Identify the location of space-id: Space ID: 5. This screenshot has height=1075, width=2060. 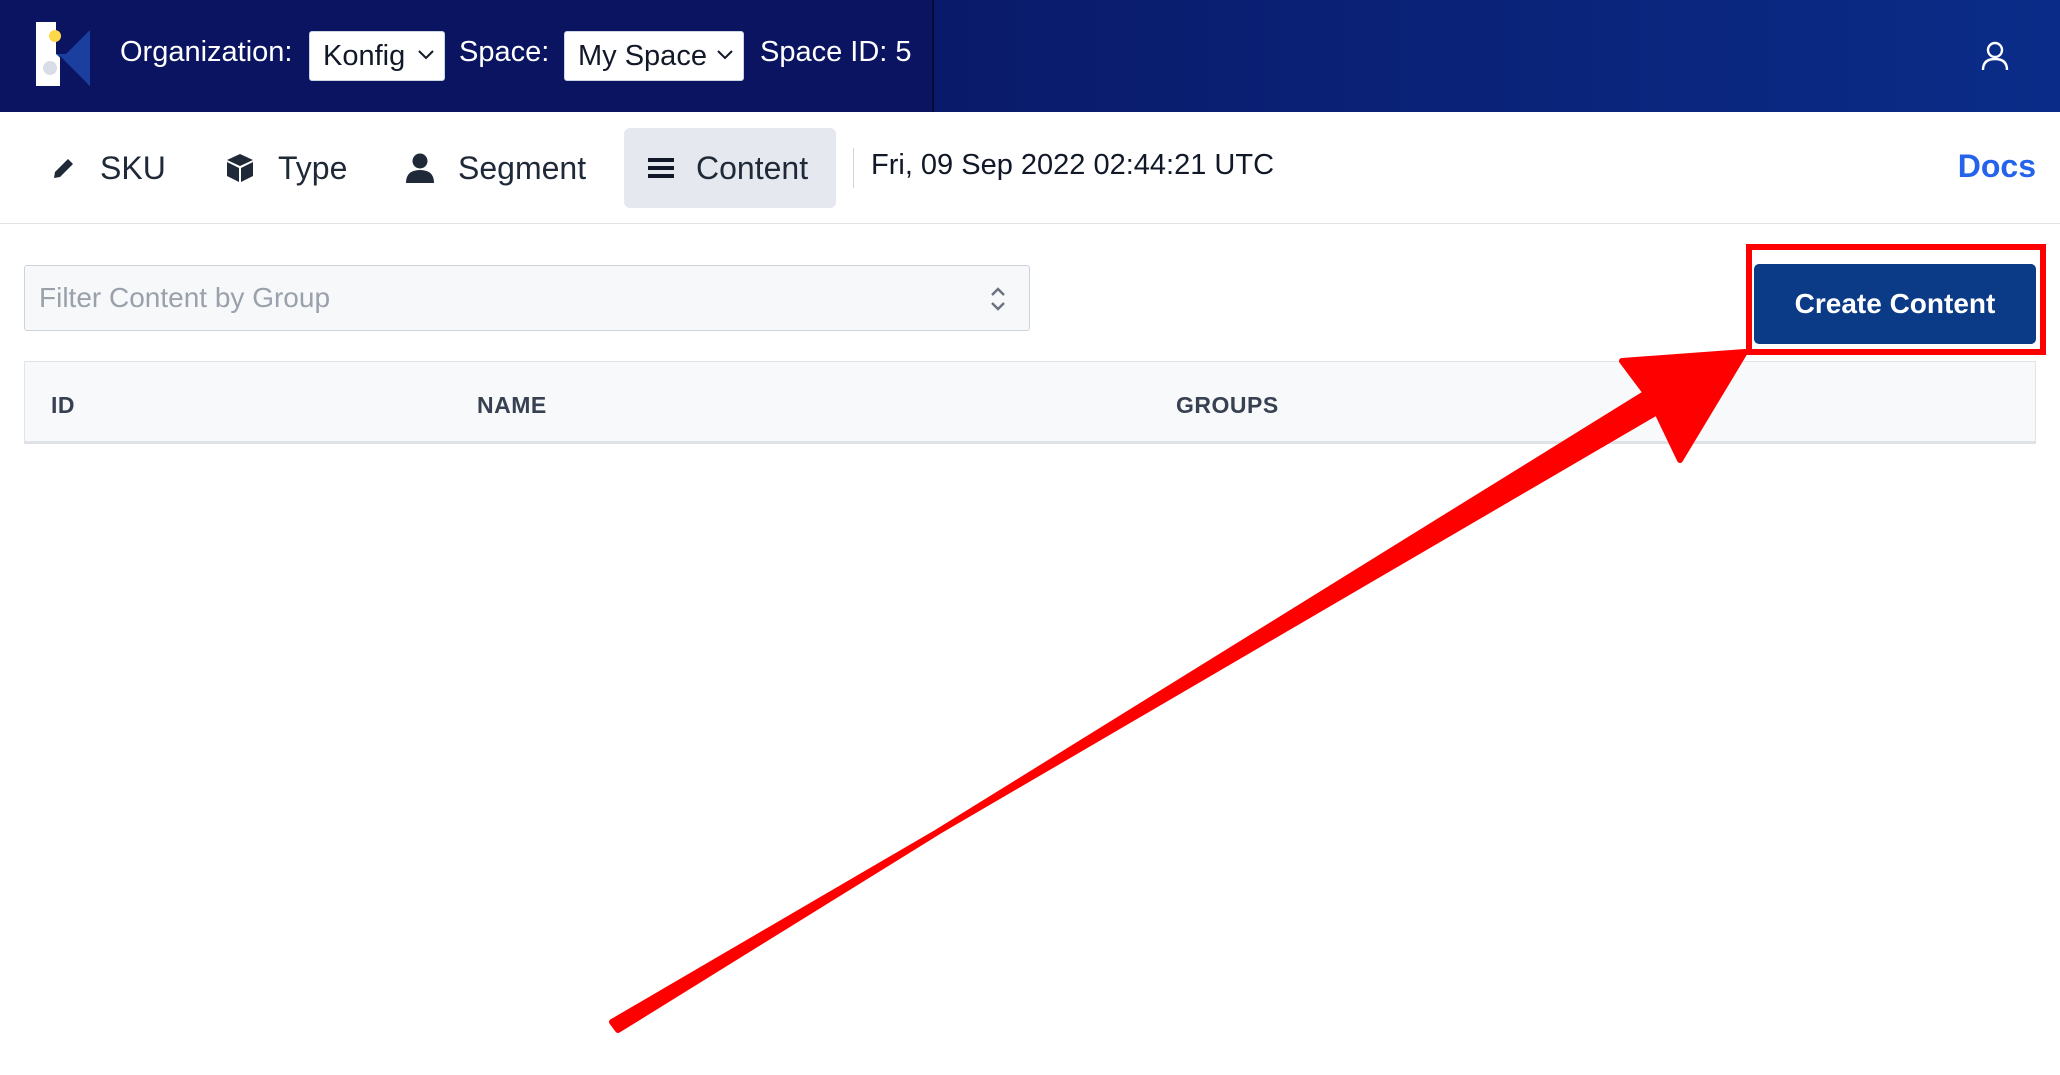
(836, 52).